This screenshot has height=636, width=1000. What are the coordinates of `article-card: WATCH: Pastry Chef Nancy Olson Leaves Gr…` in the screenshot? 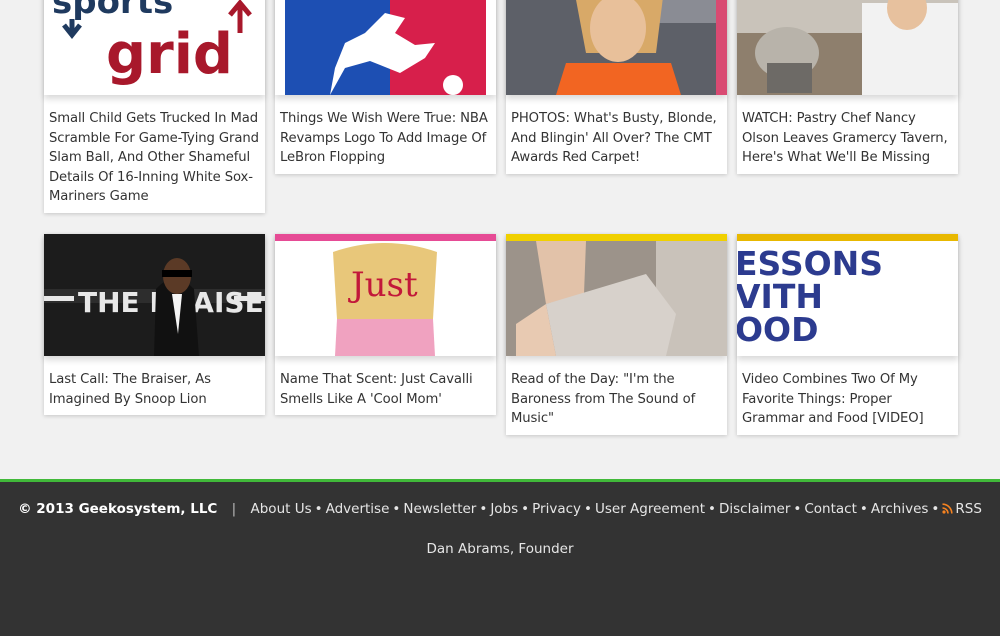 It's located at (847, 87).